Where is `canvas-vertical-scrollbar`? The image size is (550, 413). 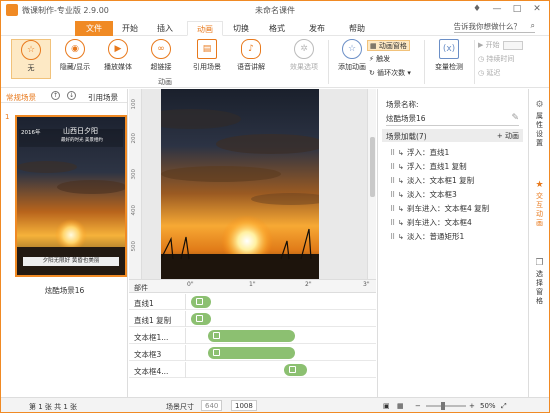 canvas-vertical-scrollbar is located at coordinates (371, 184).